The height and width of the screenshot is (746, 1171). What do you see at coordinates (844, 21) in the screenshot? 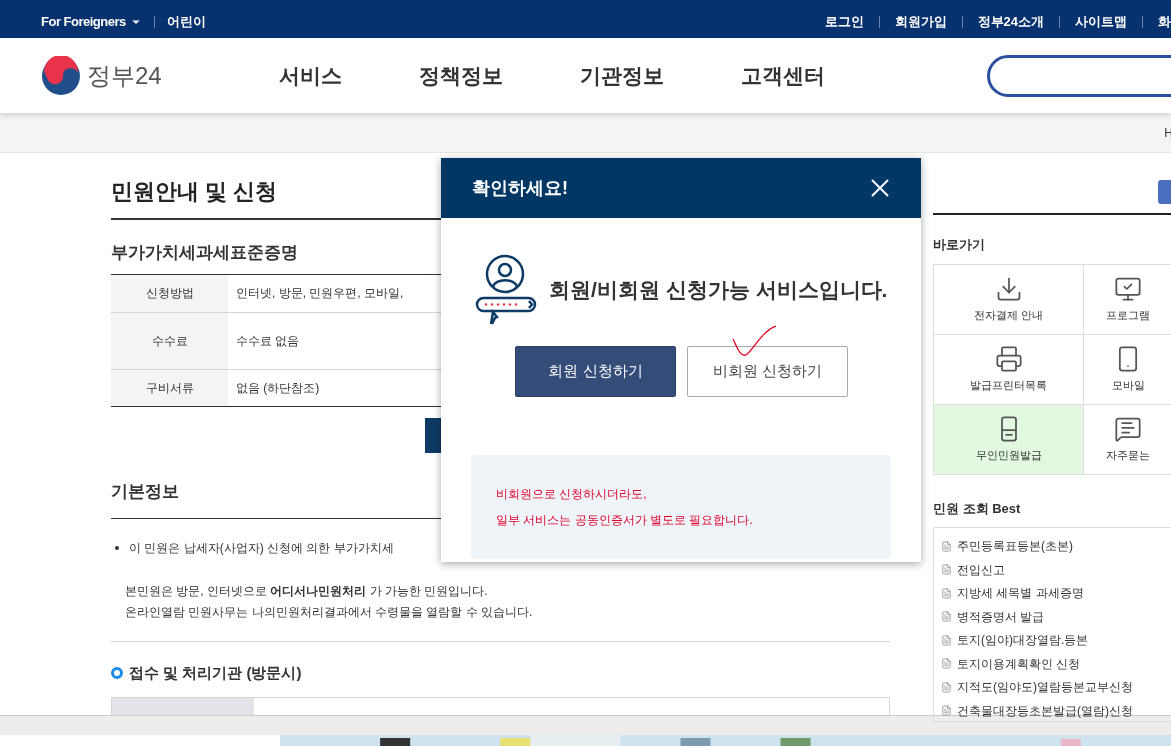
I see `top-link: 로그인` at bounding box center [844, 21].